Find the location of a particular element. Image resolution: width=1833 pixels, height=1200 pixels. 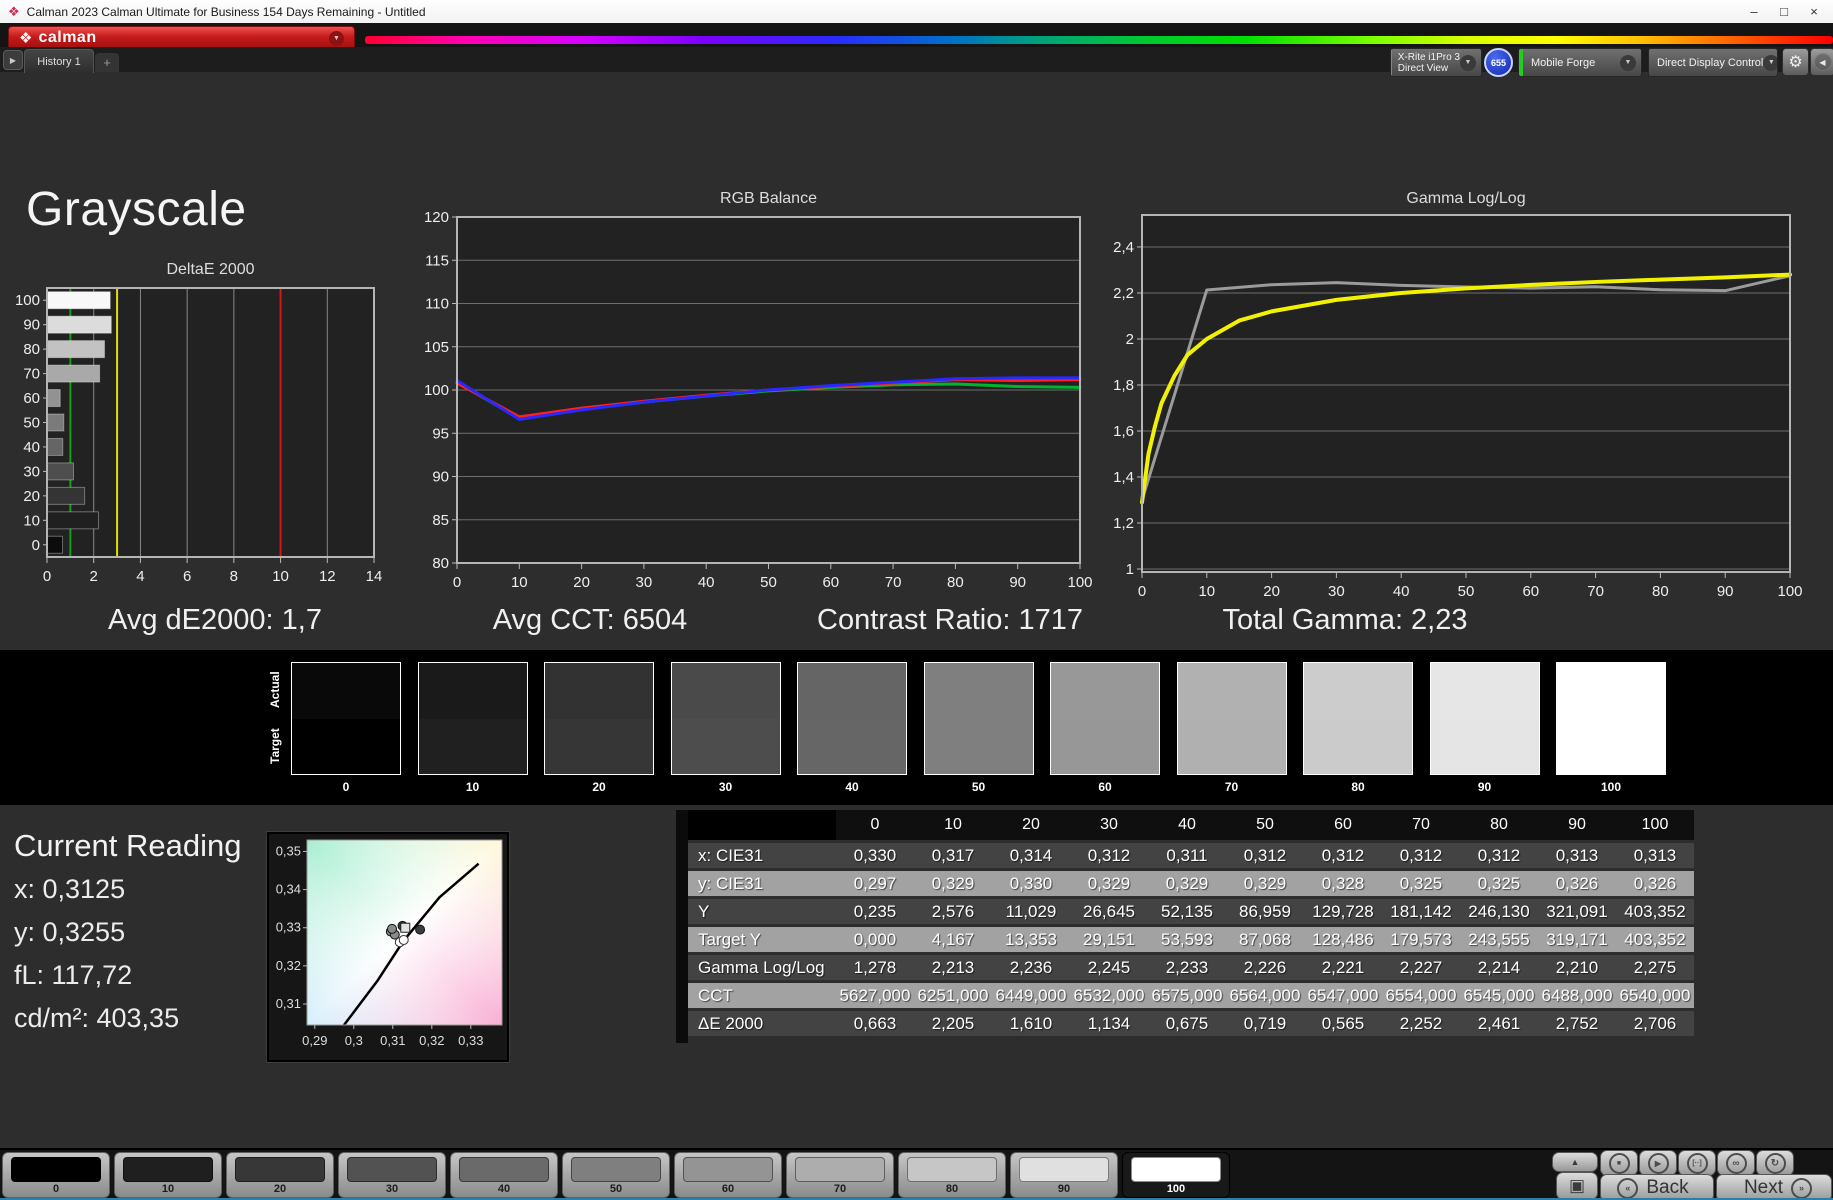

table-cell: 0,329 is located at coordinates (1187, 883).